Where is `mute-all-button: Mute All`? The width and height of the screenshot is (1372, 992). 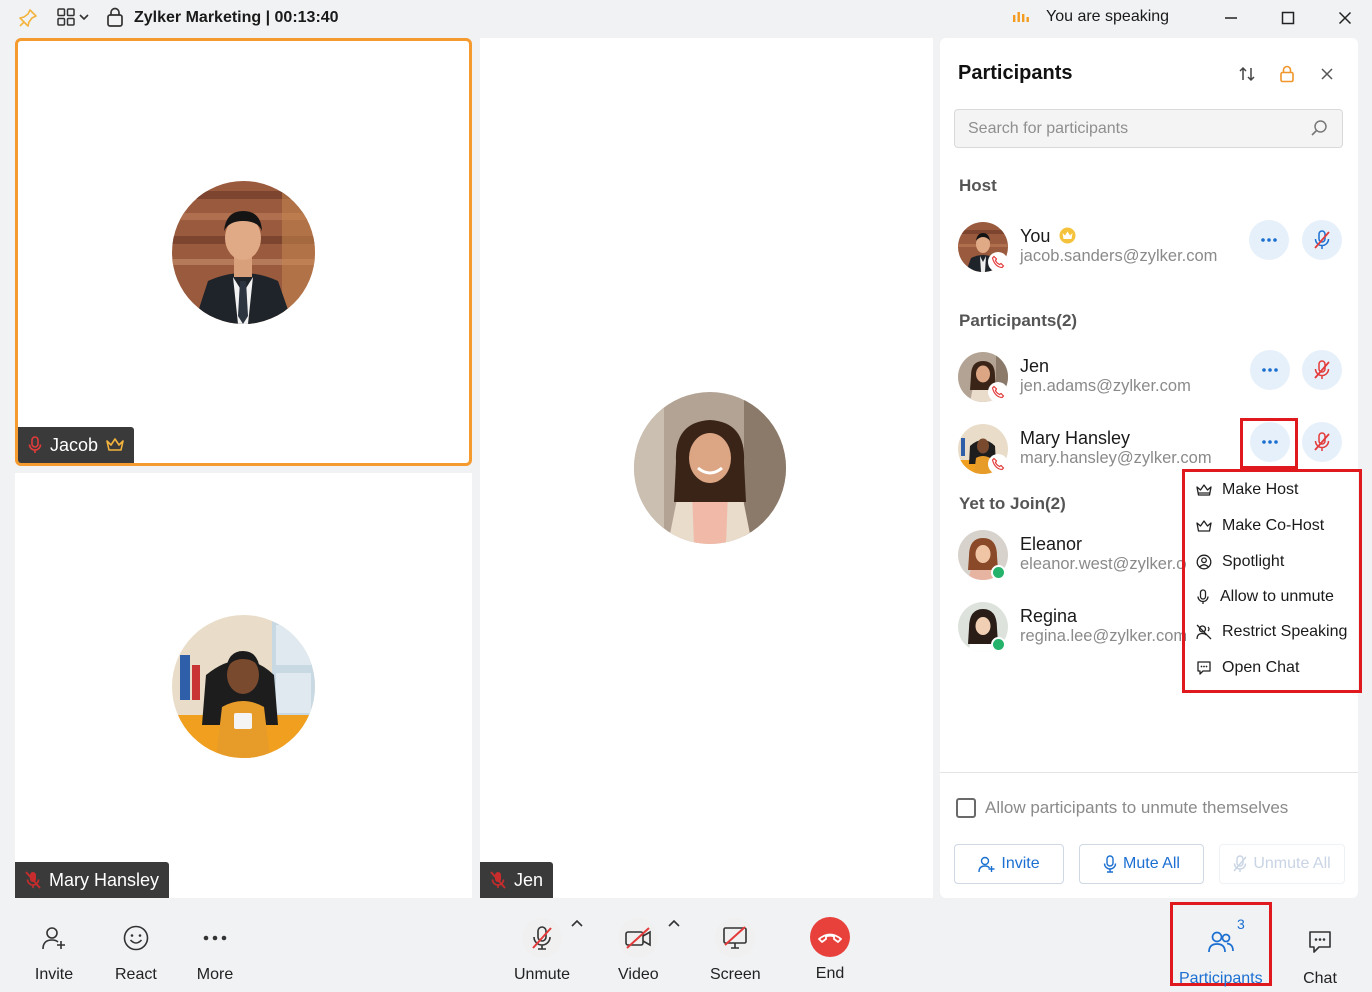
mute-all-button: Mute All is located at coordinates (1141, 864).